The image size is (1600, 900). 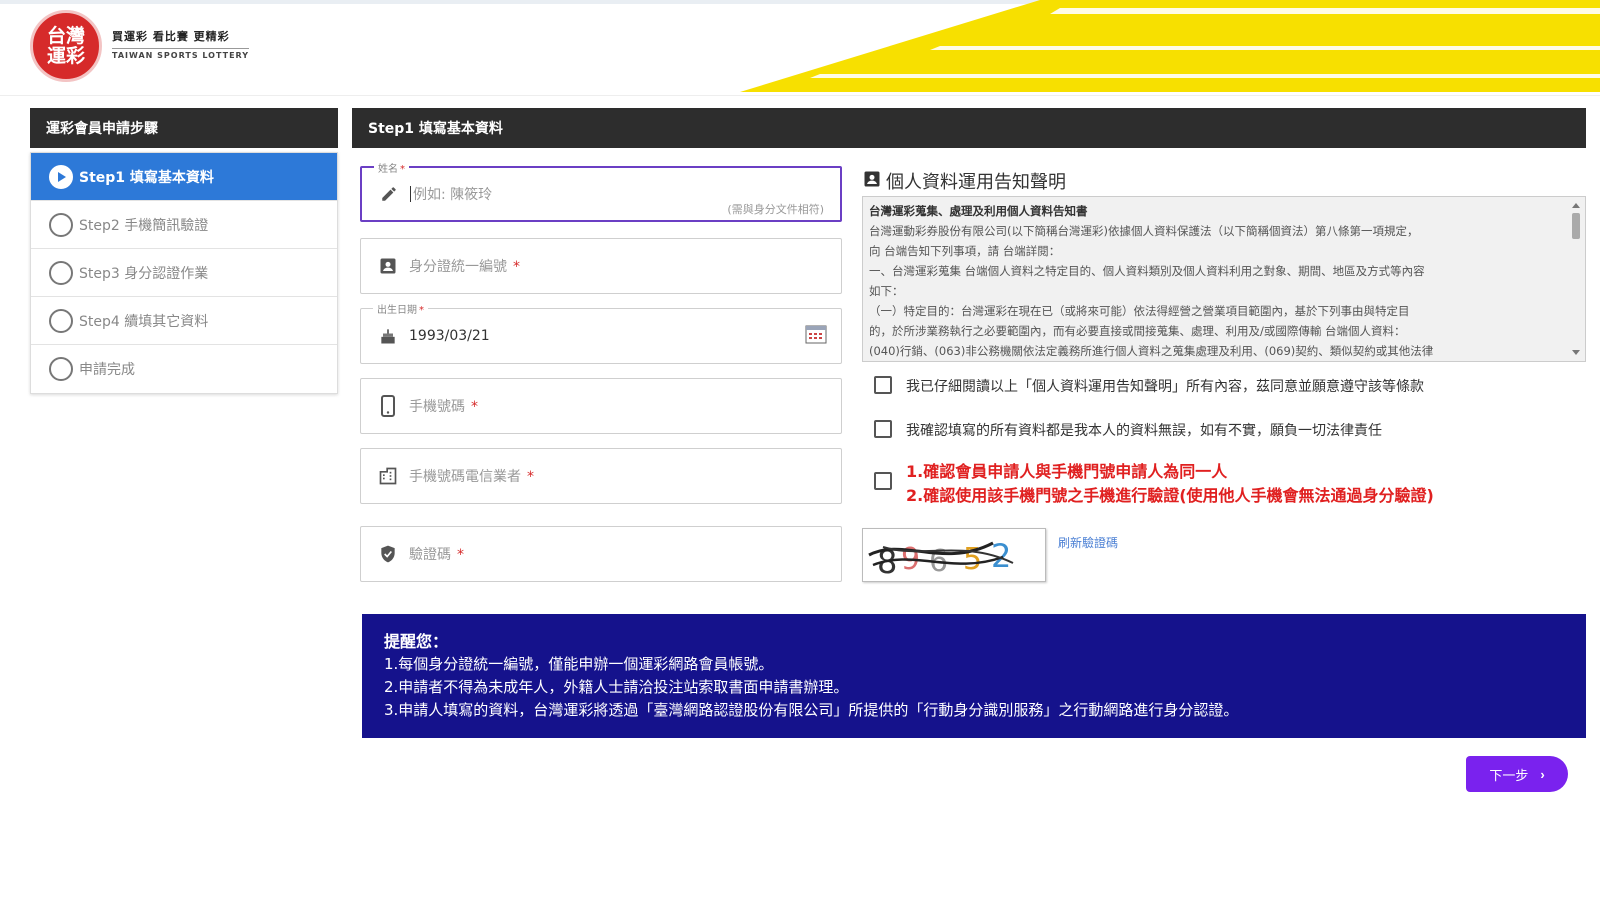 I want to click on id-number-label: 身分證統一編號, so click(x=458, y=267).